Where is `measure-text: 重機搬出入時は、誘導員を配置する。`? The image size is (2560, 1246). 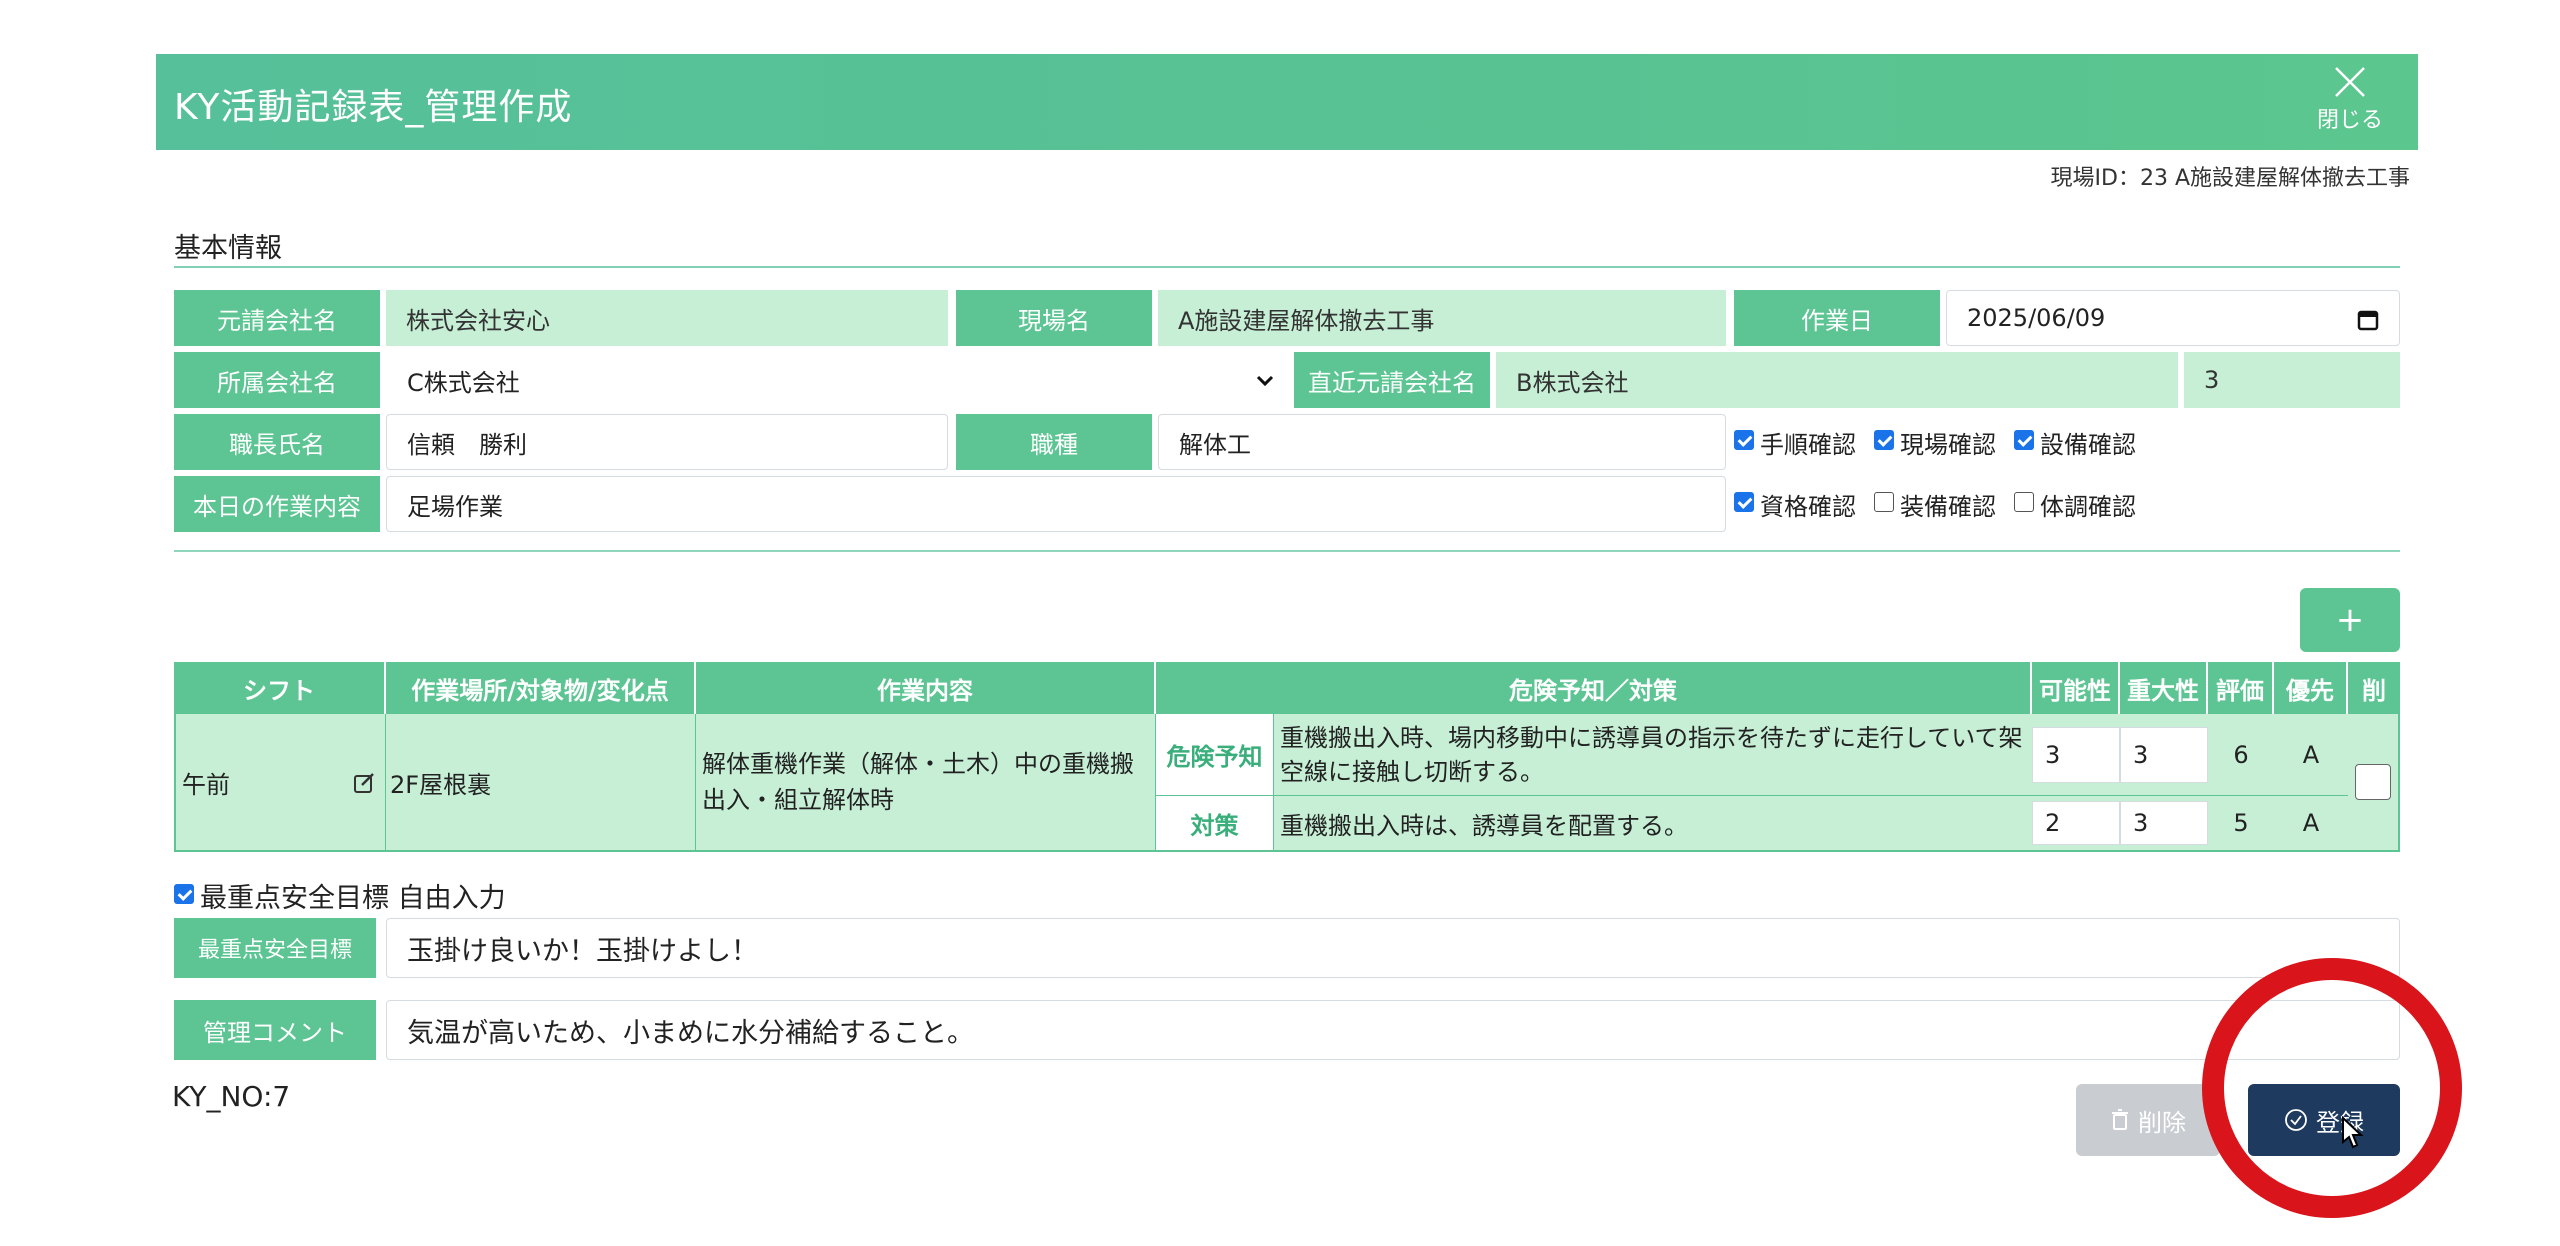 measure-text: 重機搬出入時は、誘導員を配置する。 is located at coordinates (1653, 824).